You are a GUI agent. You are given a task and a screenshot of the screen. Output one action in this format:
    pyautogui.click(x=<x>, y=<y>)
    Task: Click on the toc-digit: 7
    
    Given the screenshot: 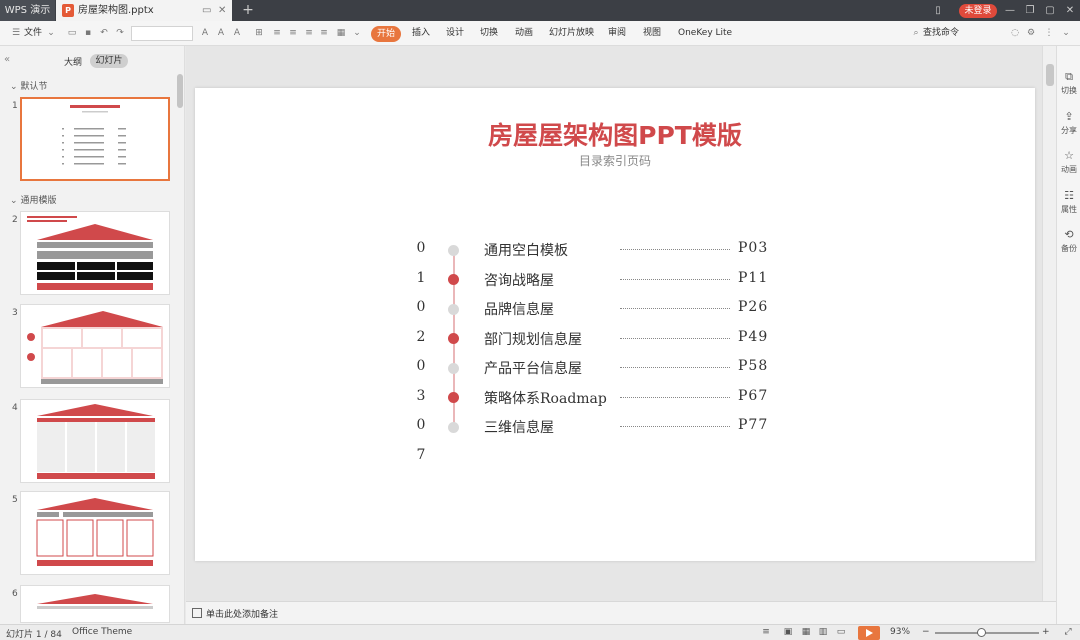 What is the action you would take?
    pyautogui.click(x=421, y=455)
    